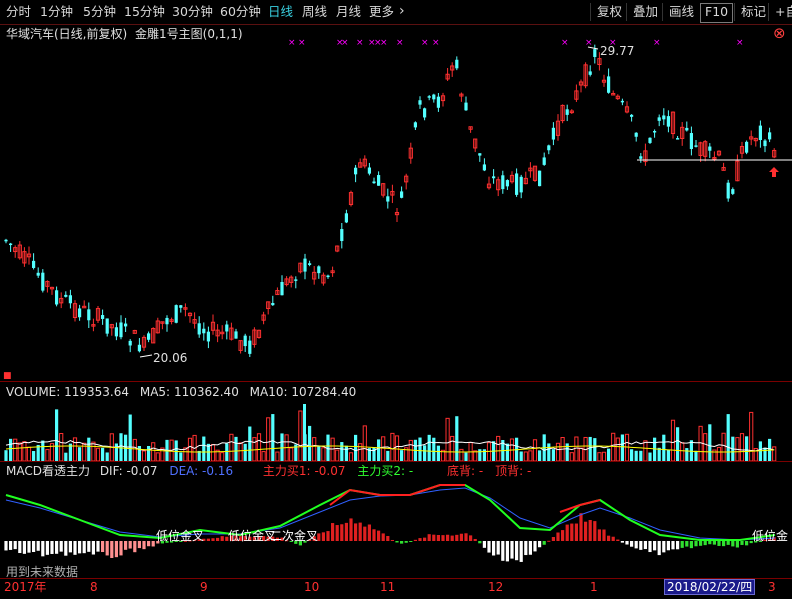  Describe the element at coordinates (48, 471) in the screenshot. I see `macd-name: MACD看透主力` at that location.